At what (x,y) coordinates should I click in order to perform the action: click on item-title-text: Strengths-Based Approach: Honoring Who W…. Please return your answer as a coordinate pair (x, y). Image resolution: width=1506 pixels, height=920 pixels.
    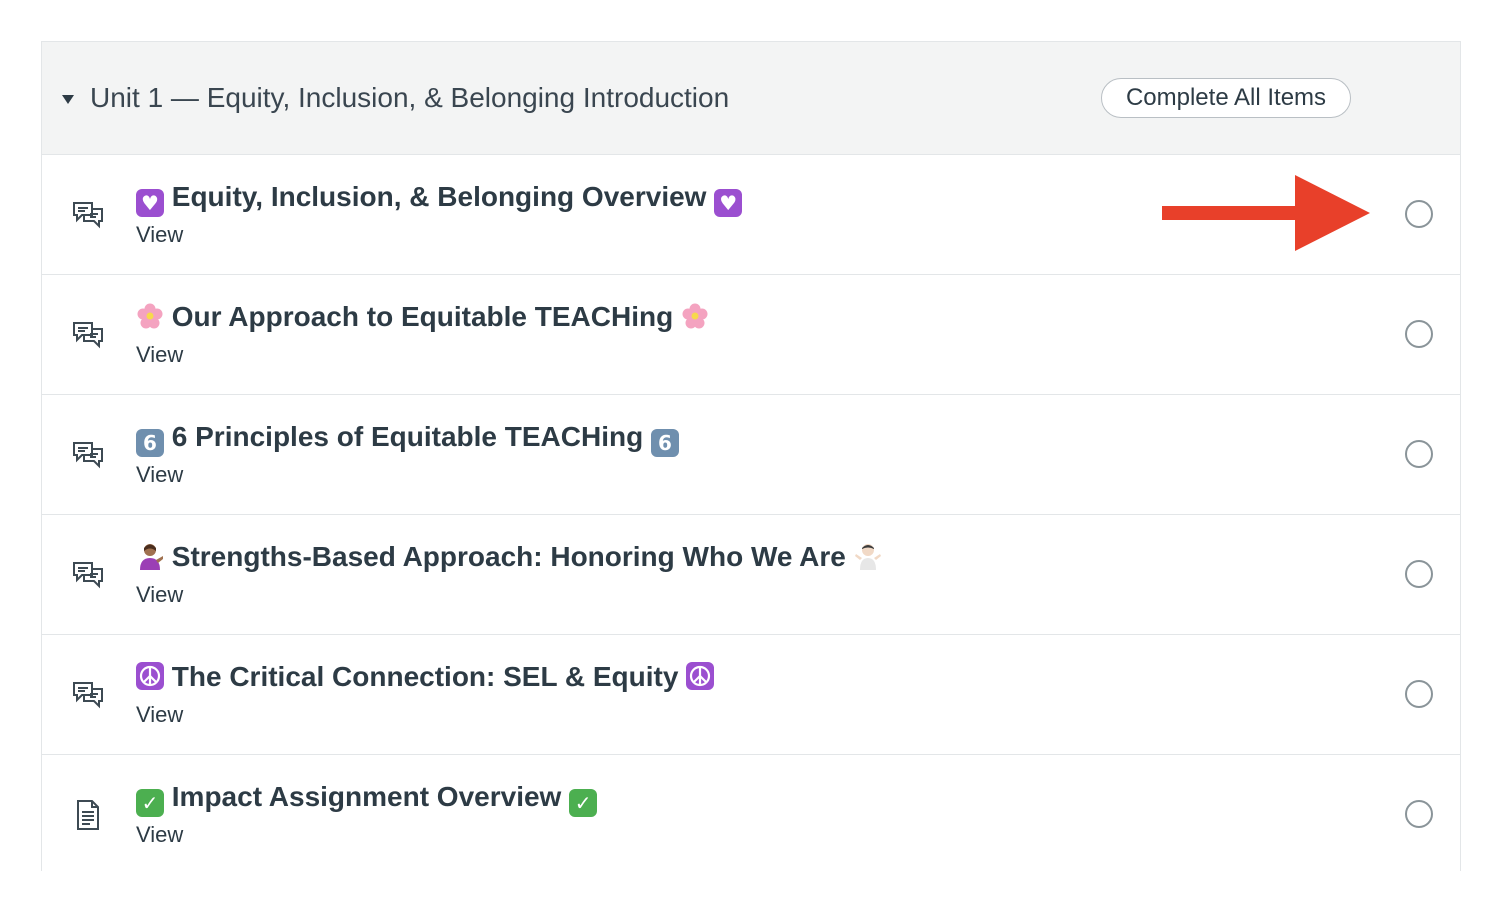
    Looking at the image, I should click on (508, 556).